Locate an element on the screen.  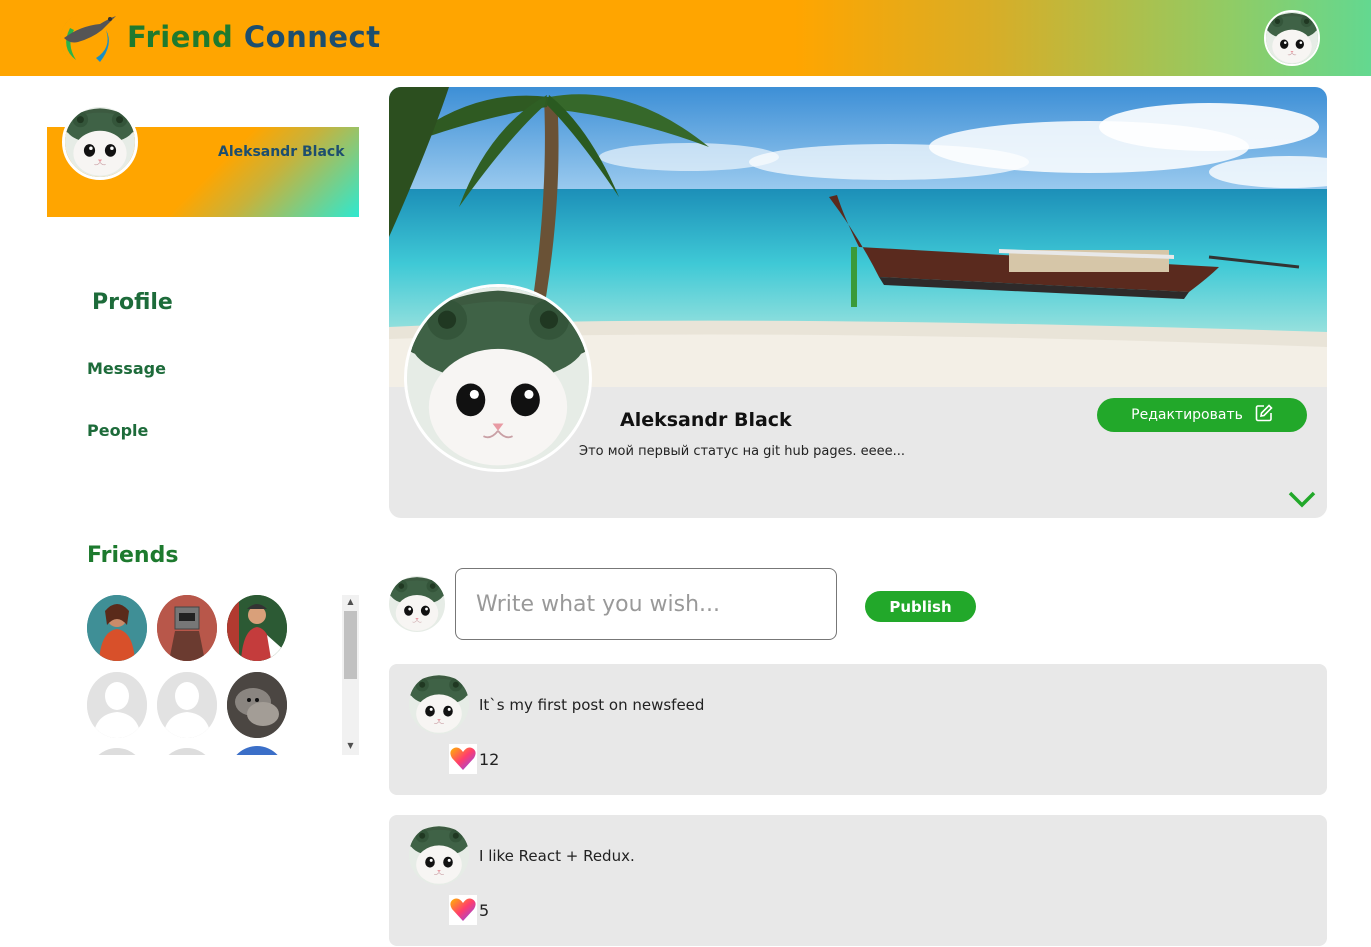
post-card: I like React + Redux. 5 is located at coordinates (858, 880).